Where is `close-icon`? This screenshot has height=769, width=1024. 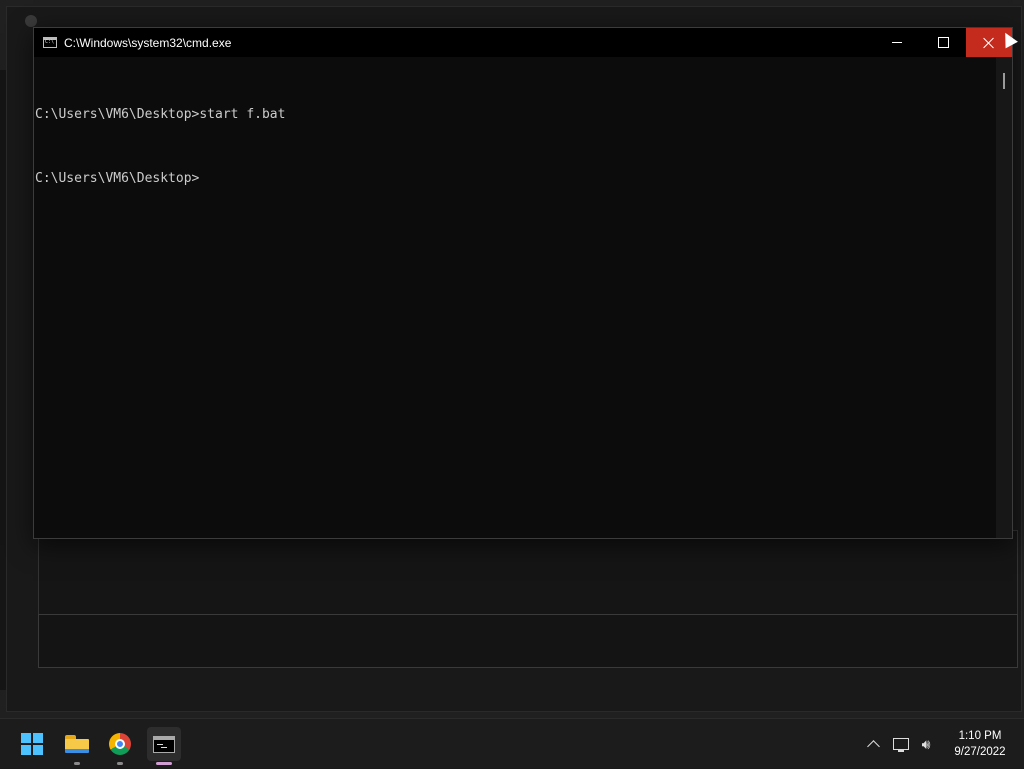
close-icon is located at coordinates (989, 43).